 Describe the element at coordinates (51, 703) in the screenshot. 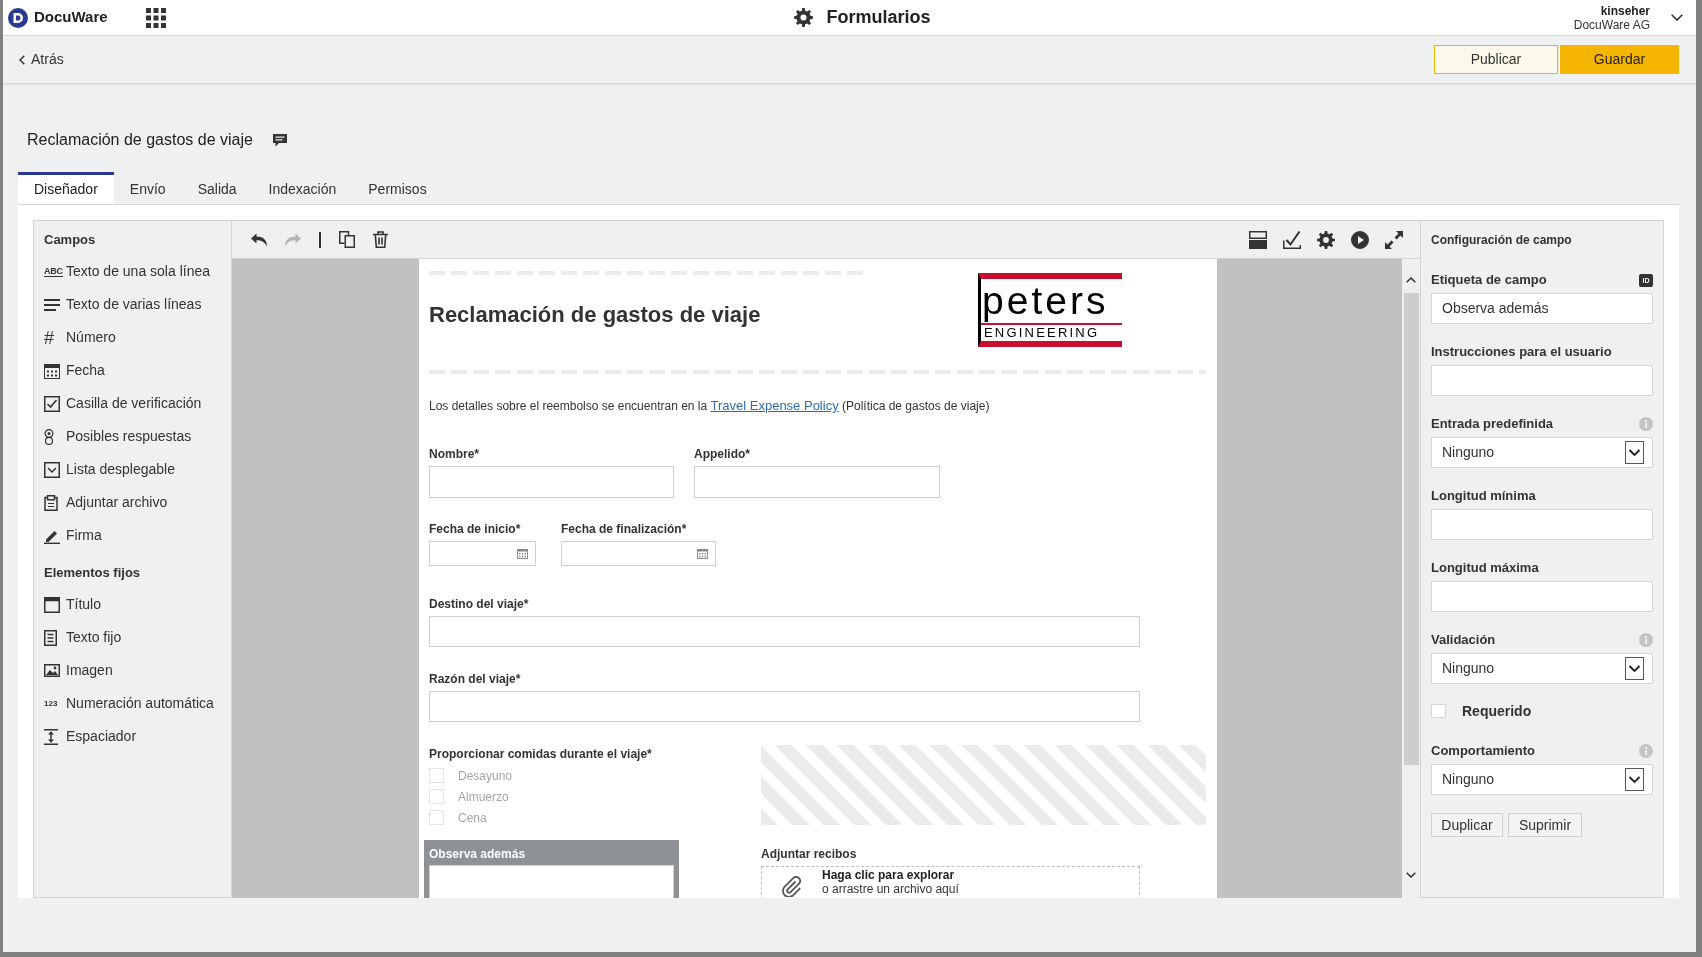

I see `numbers-icon: 123` at that location.